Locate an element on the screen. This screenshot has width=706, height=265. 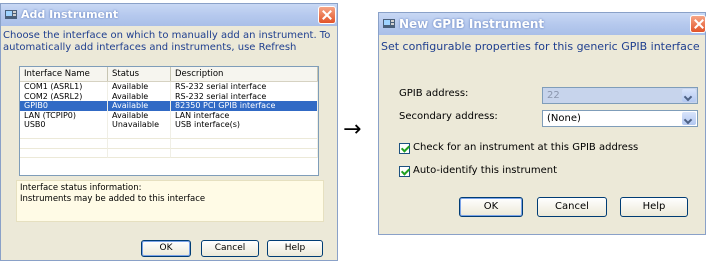
dialog-title: New GPIB Instrument is located at coordinates (472, 24).